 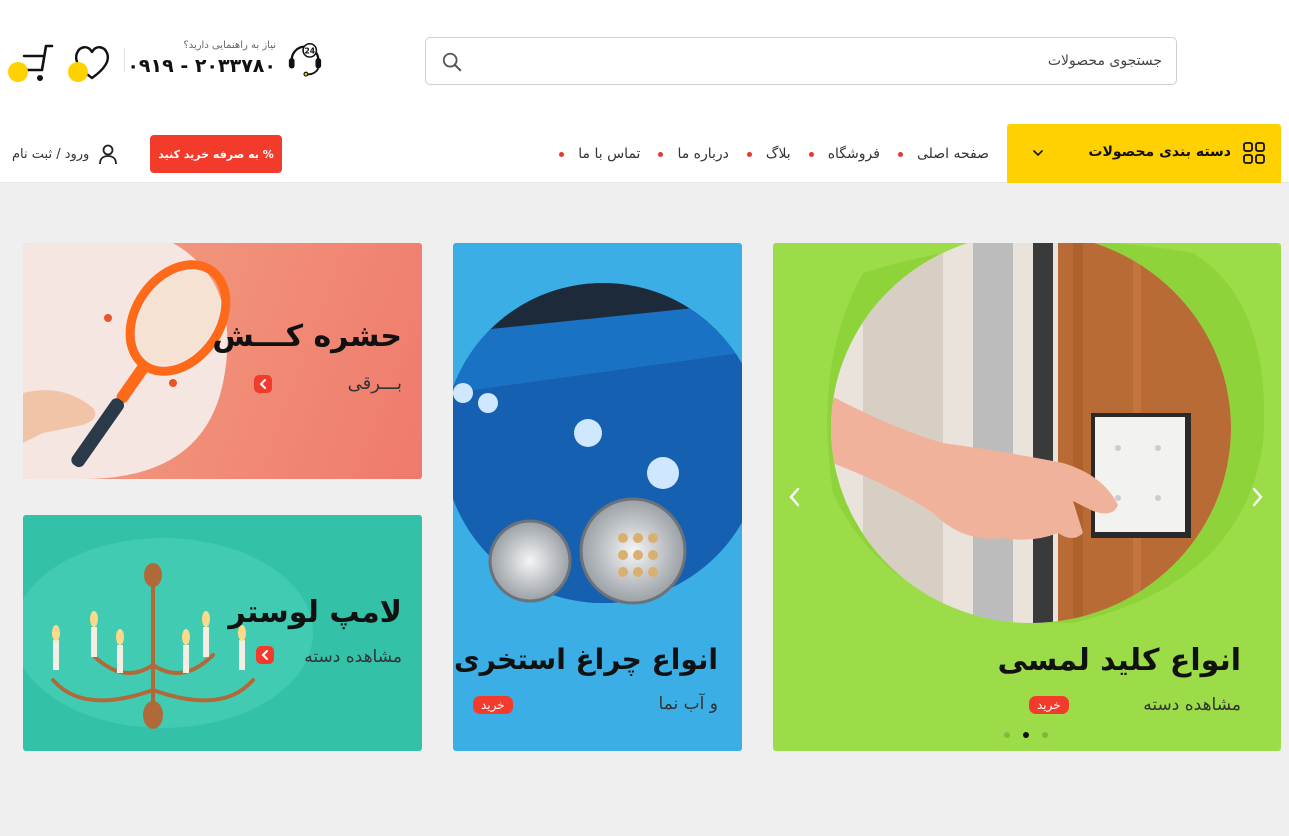 What do you see at coordinates (597, 497) in the screenshot?
I see `banner-pool-light: انواع چراغ استخری و آب نما خرید` at bounding box center [597, 497].